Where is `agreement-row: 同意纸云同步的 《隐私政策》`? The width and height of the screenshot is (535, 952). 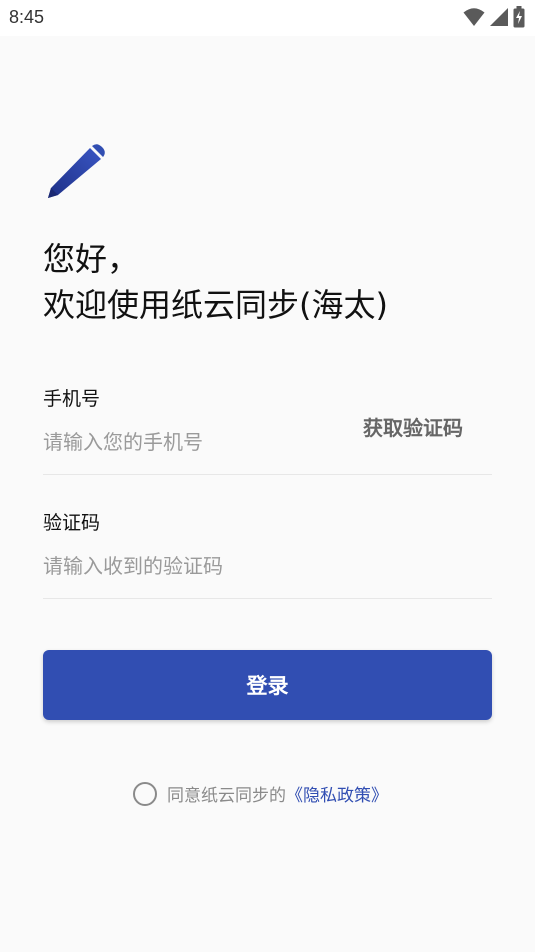
agreement-row: 同意纸云同步的 《隐私政策》 is located at coordinates (260, 793).